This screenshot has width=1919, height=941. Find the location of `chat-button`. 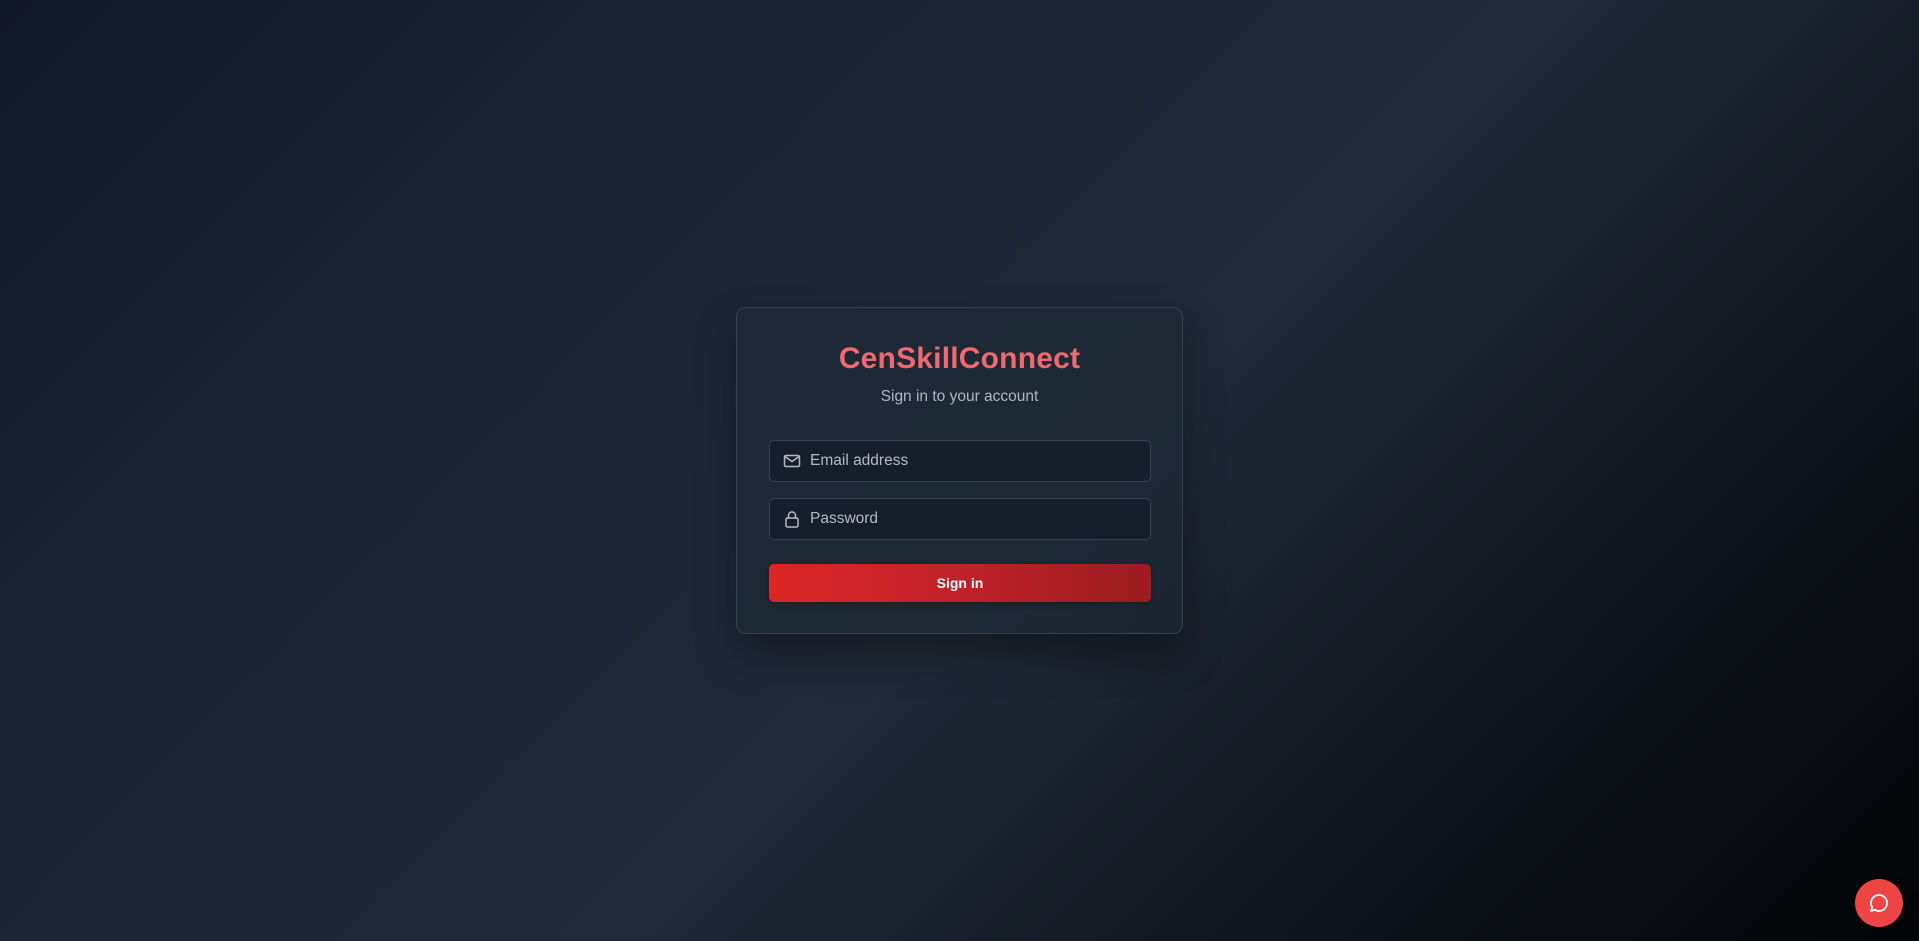

chat-button is located at coordinates (1879, 903).